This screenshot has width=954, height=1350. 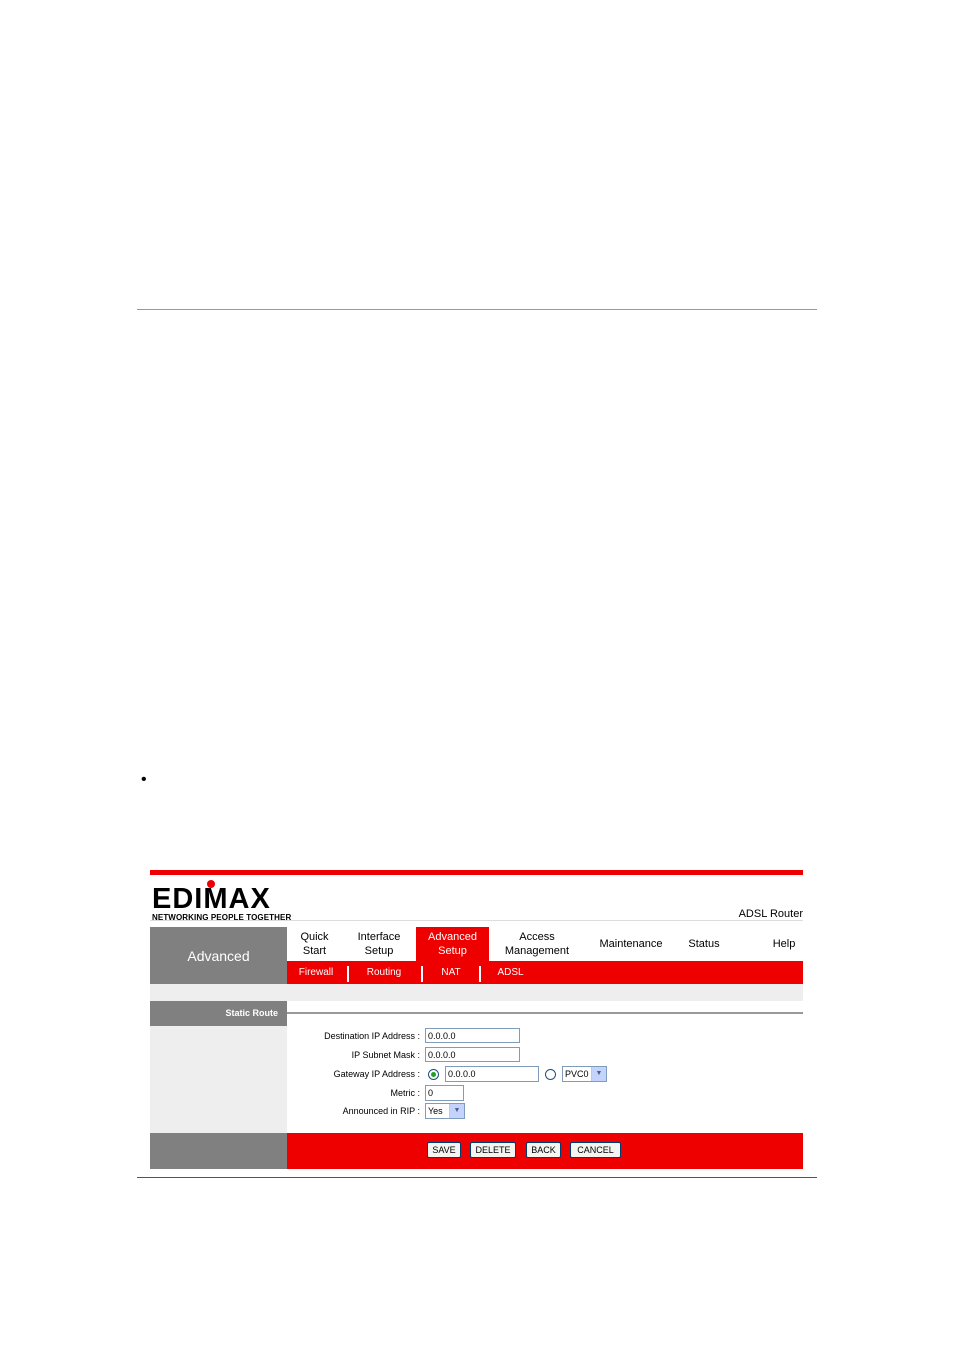 What do you see at coordinates (405, 1093) in the screenshot?
I see `metric-label: Metric :` at bounding box center [405, 1093].